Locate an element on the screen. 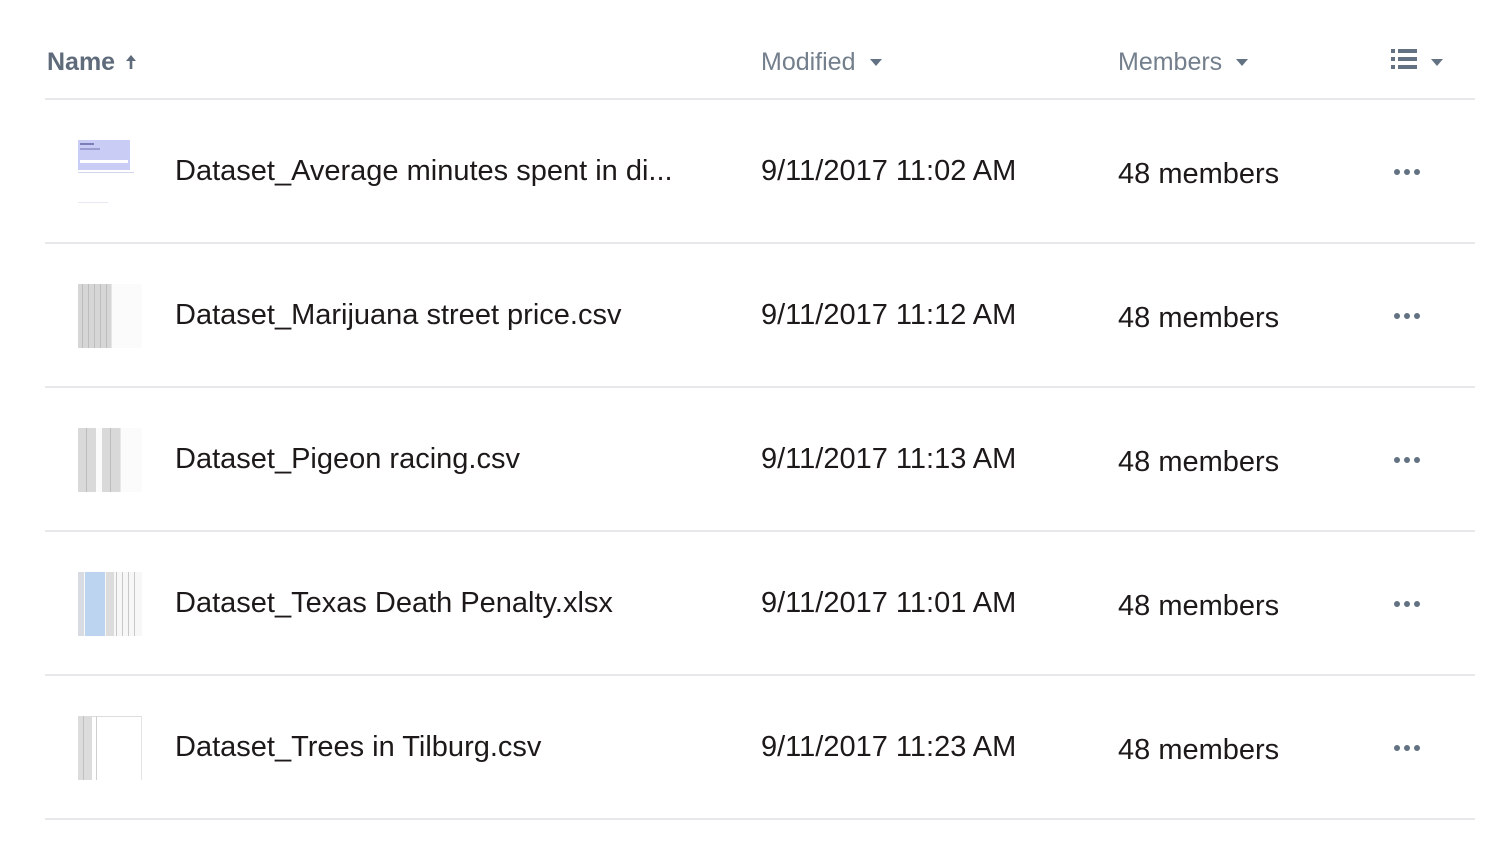  sort-by-name-header: Name is located at coordinates (92, 62).